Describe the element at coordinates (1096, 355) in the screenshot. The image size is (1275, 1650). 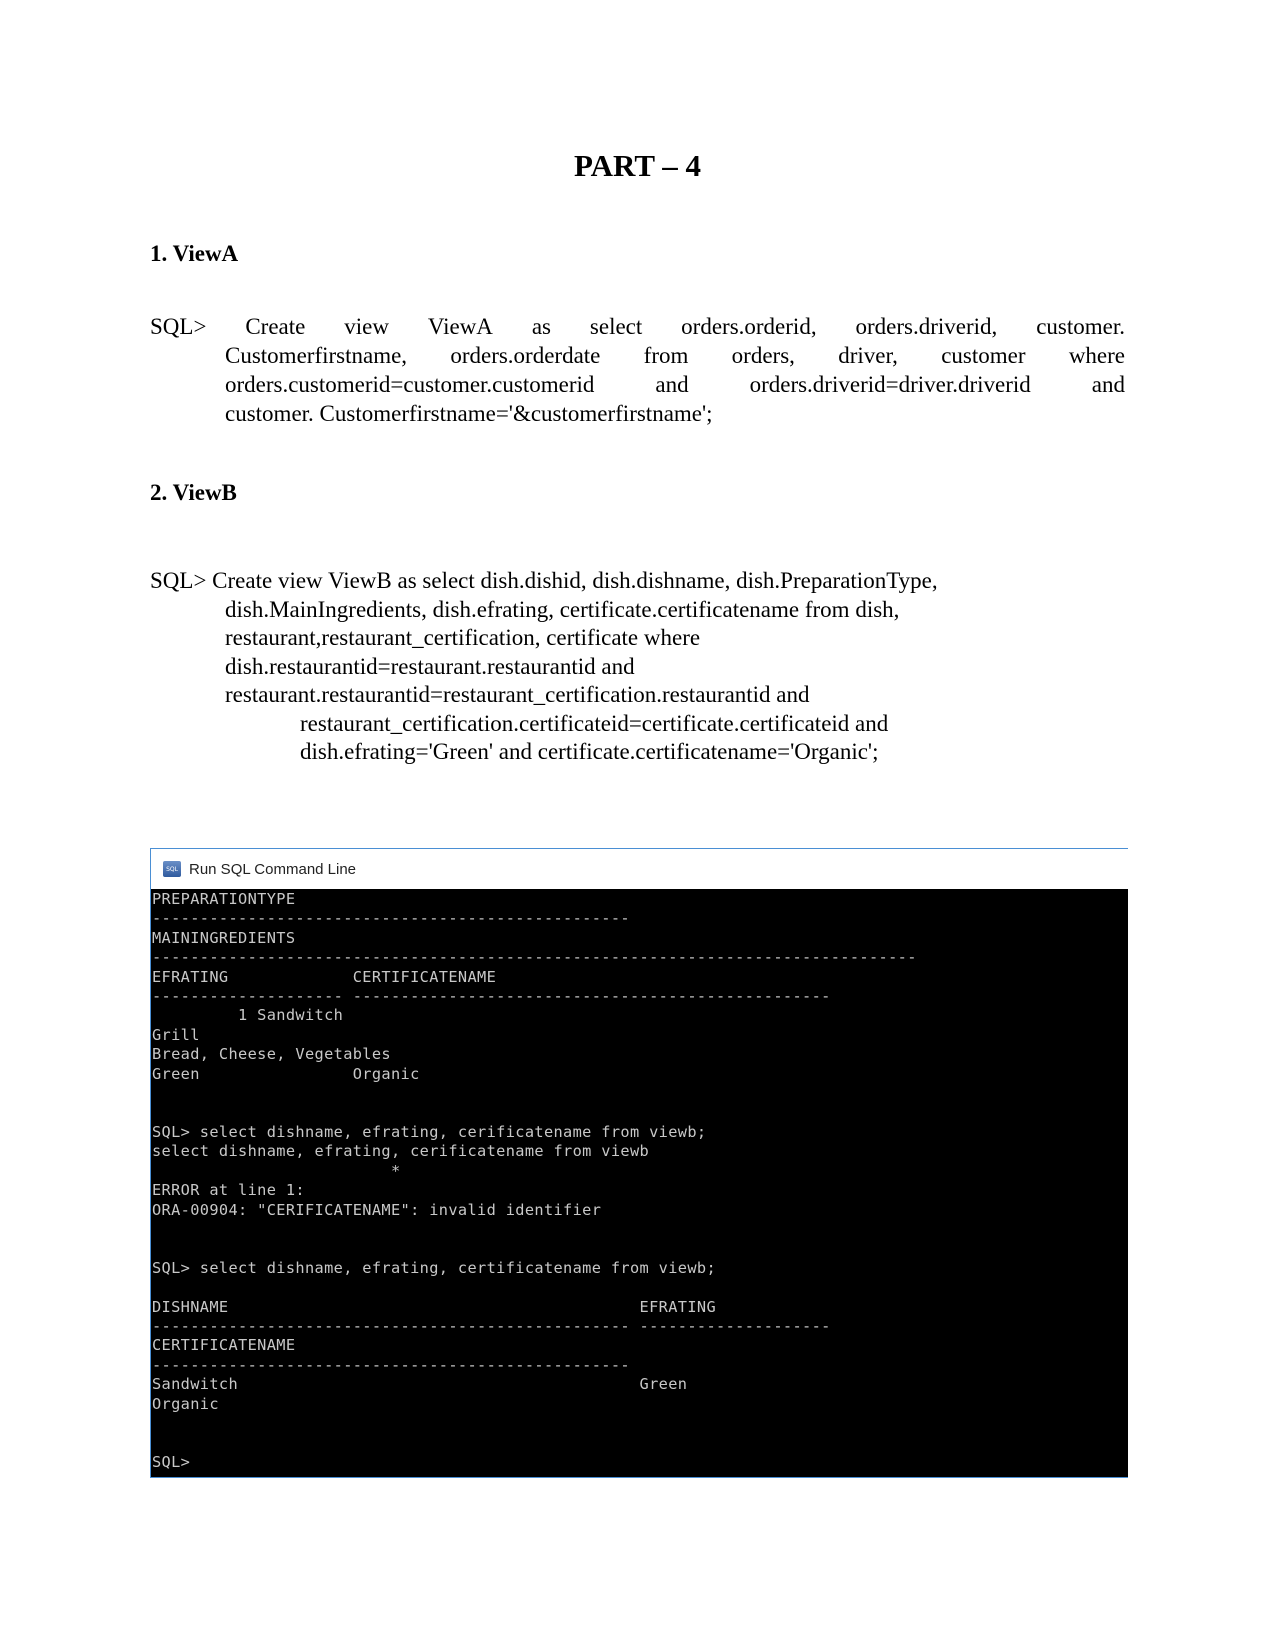
I see `sql-word: where` at that location.